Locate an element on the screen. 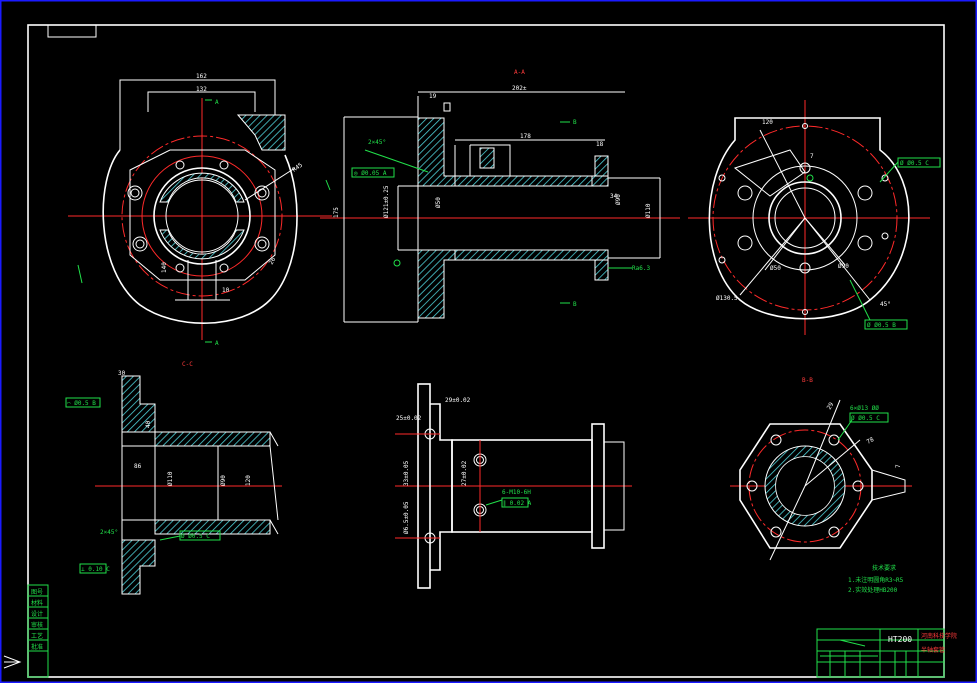  title-material: HT200 is located at coordinates (900, 639).